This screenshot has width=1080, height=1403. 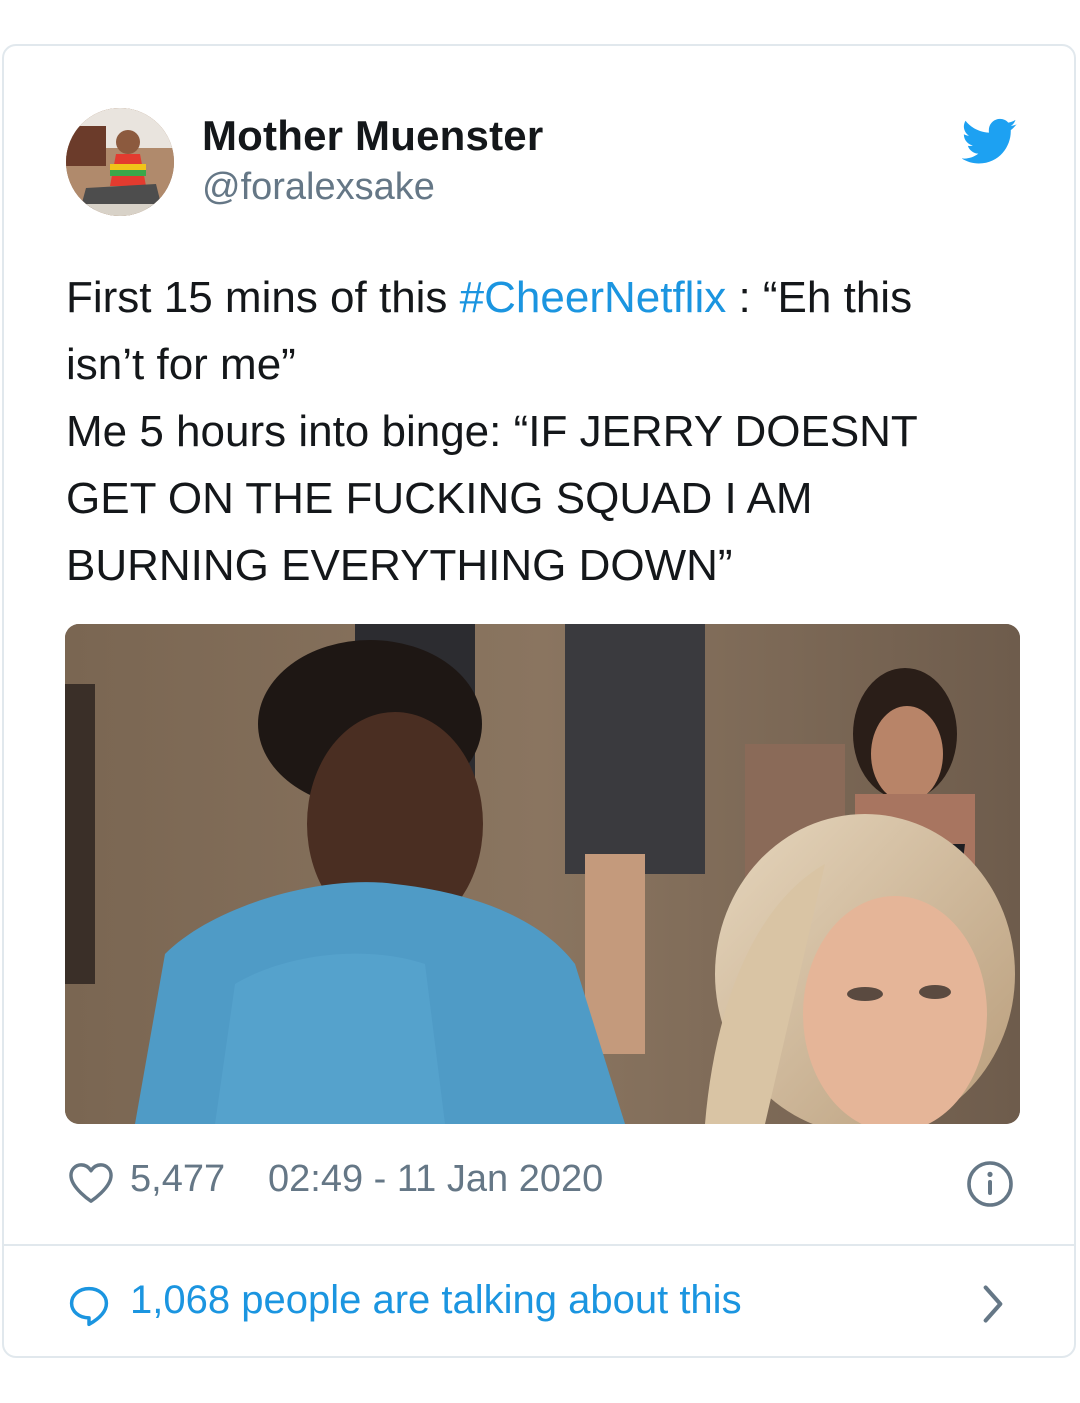 What do you see at coordinates (399, 565) in the screenshot?
I see `tweet-line-5: BURNING EVERYTHING DOWN”` at bounding box center [399, 565].